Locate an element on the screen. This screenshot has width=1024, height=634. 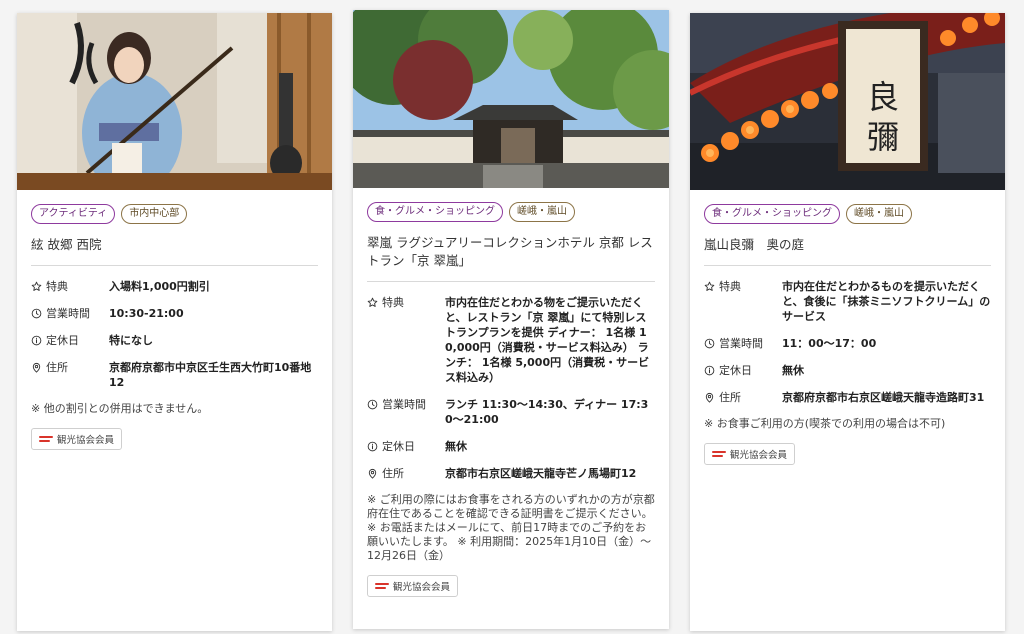
address-row: 住所 京都府京都市右京区嵯峨天龍寺造路町31 is located at coordinates (847, 397).